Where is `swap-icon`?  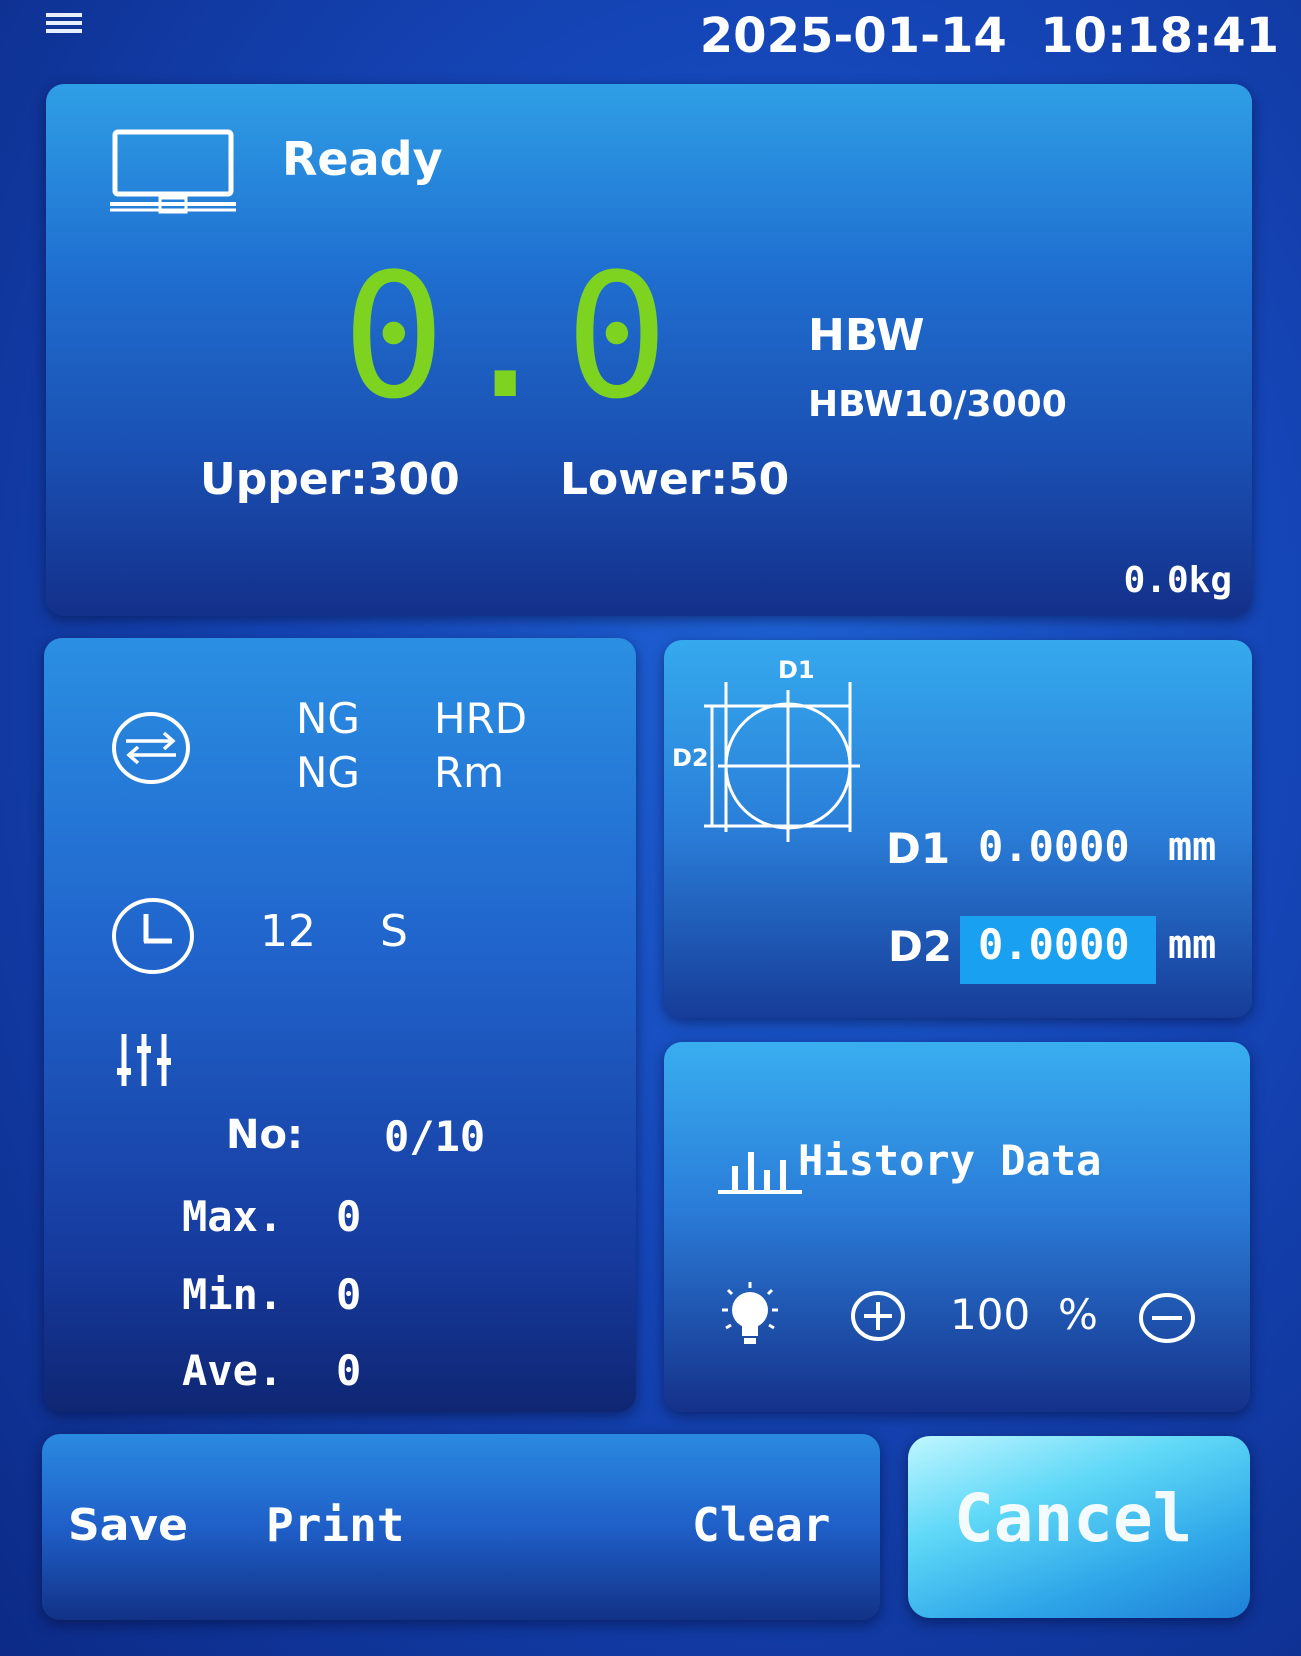
swap-icon is located at coordinates (151, 750).